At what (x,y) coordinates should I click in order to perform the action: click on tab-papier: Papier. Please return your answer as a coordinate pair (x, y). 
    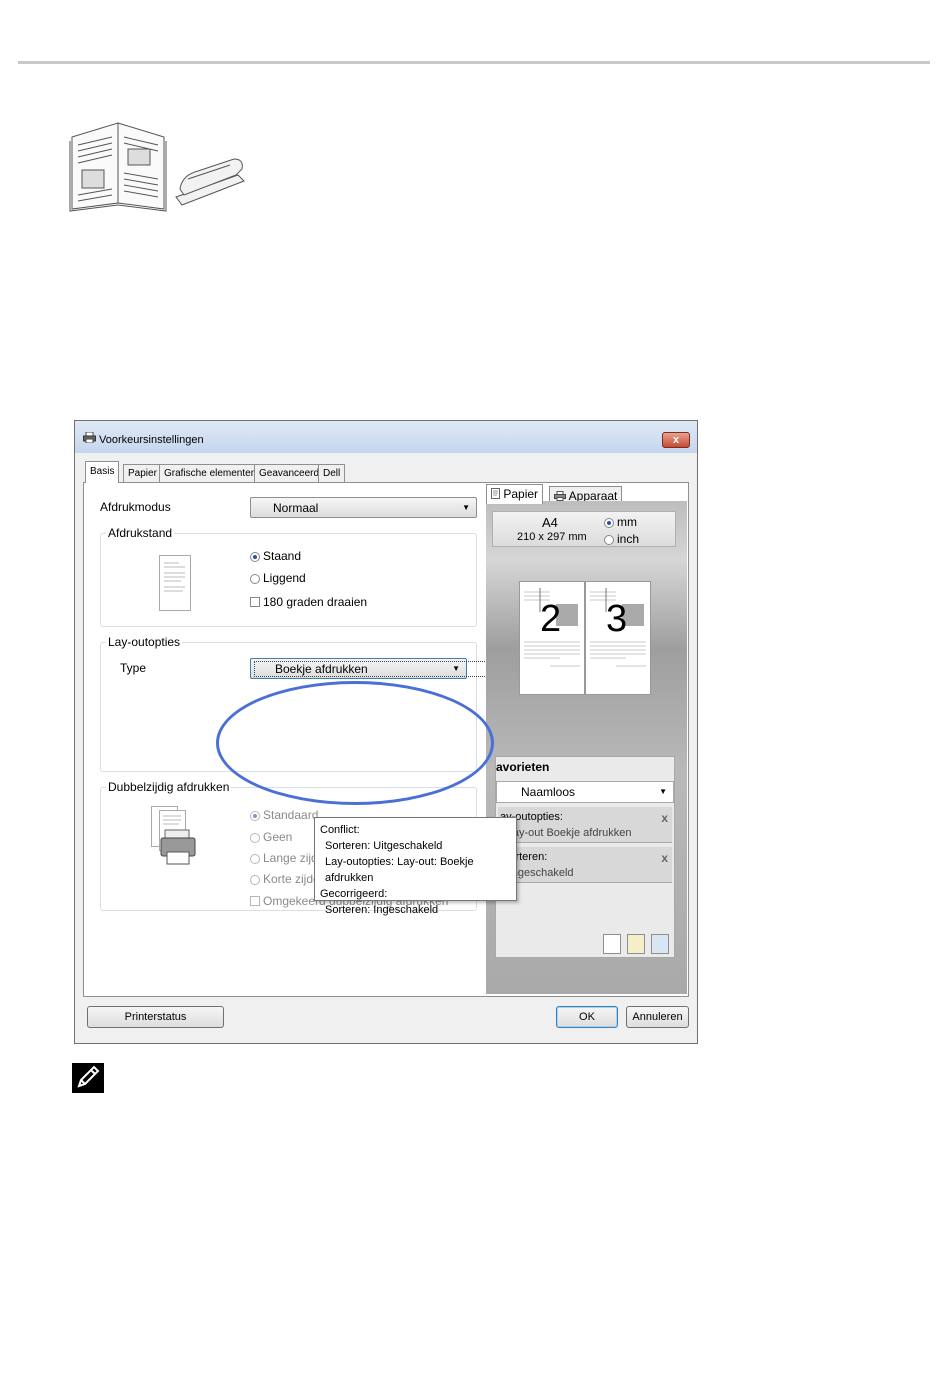
    Looking at the image, I should click on (142, 473).